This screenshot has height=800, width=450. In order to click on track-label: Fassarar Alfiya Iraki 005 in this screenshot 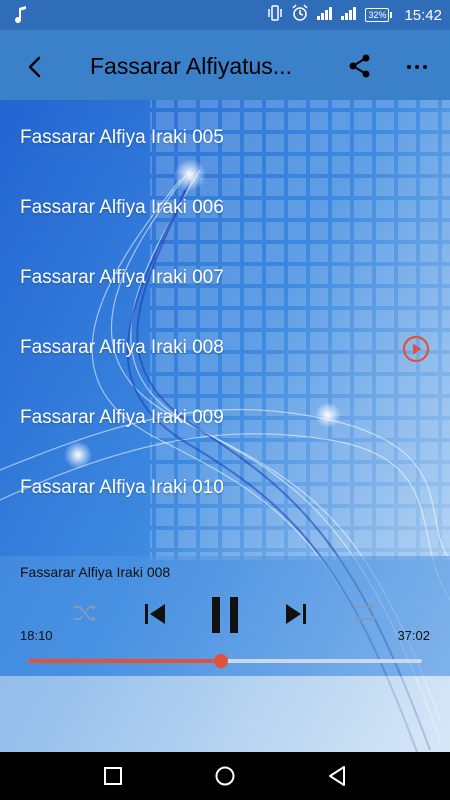, I will do `click(122, 137)`.